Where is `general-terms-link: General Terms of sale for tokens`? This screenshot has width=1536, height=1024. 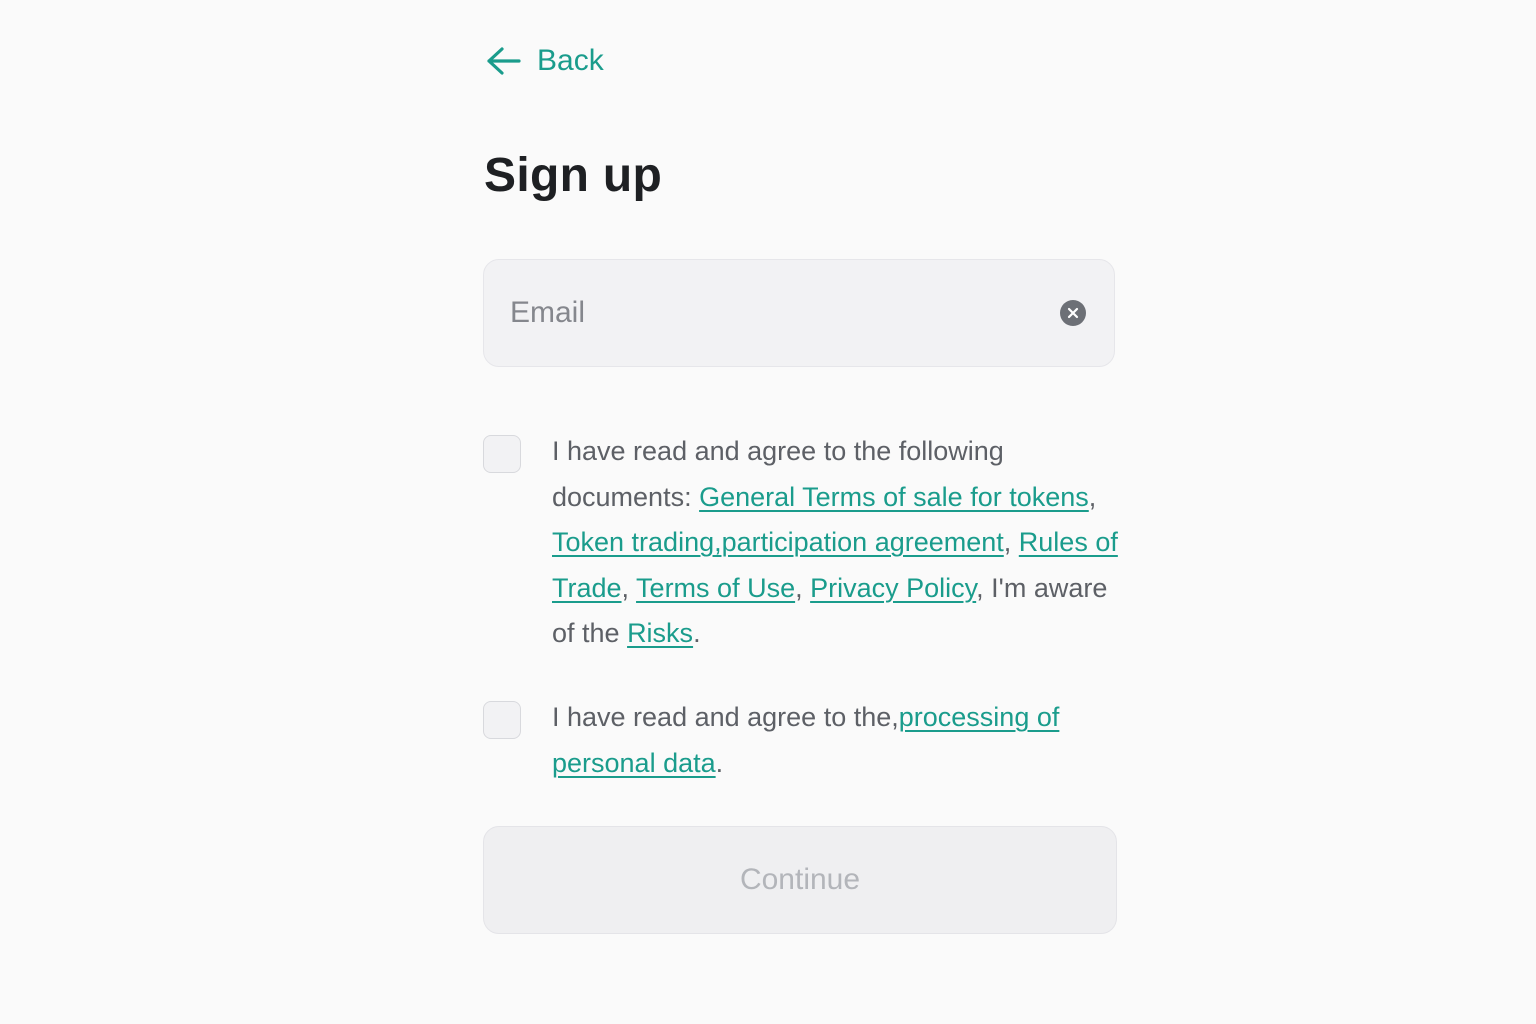 general-terms-link: General Terms of sale for tokens is located at coordinates (894, 497).